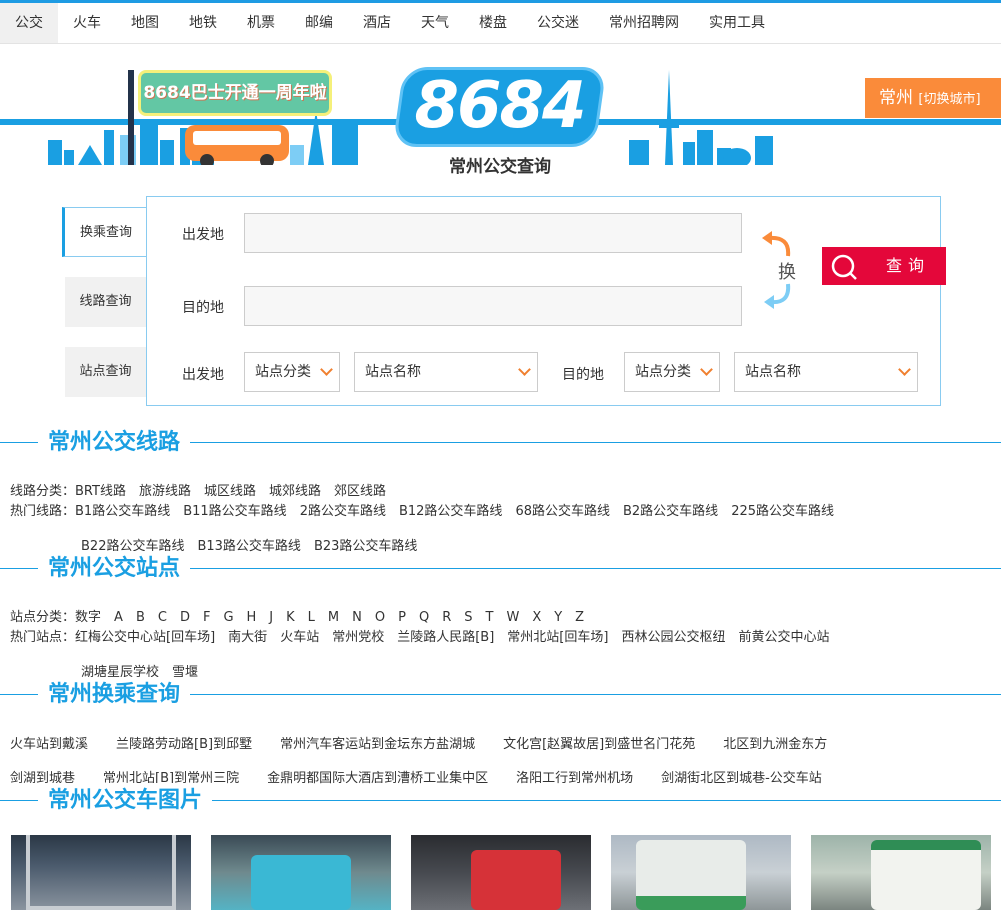 The width and height of the screenshot is (1001, 910). What do you see at coordinates (43, 637) in the screenshot?
I see `row-label: 热门站点：` at bounding box center [43, 637].